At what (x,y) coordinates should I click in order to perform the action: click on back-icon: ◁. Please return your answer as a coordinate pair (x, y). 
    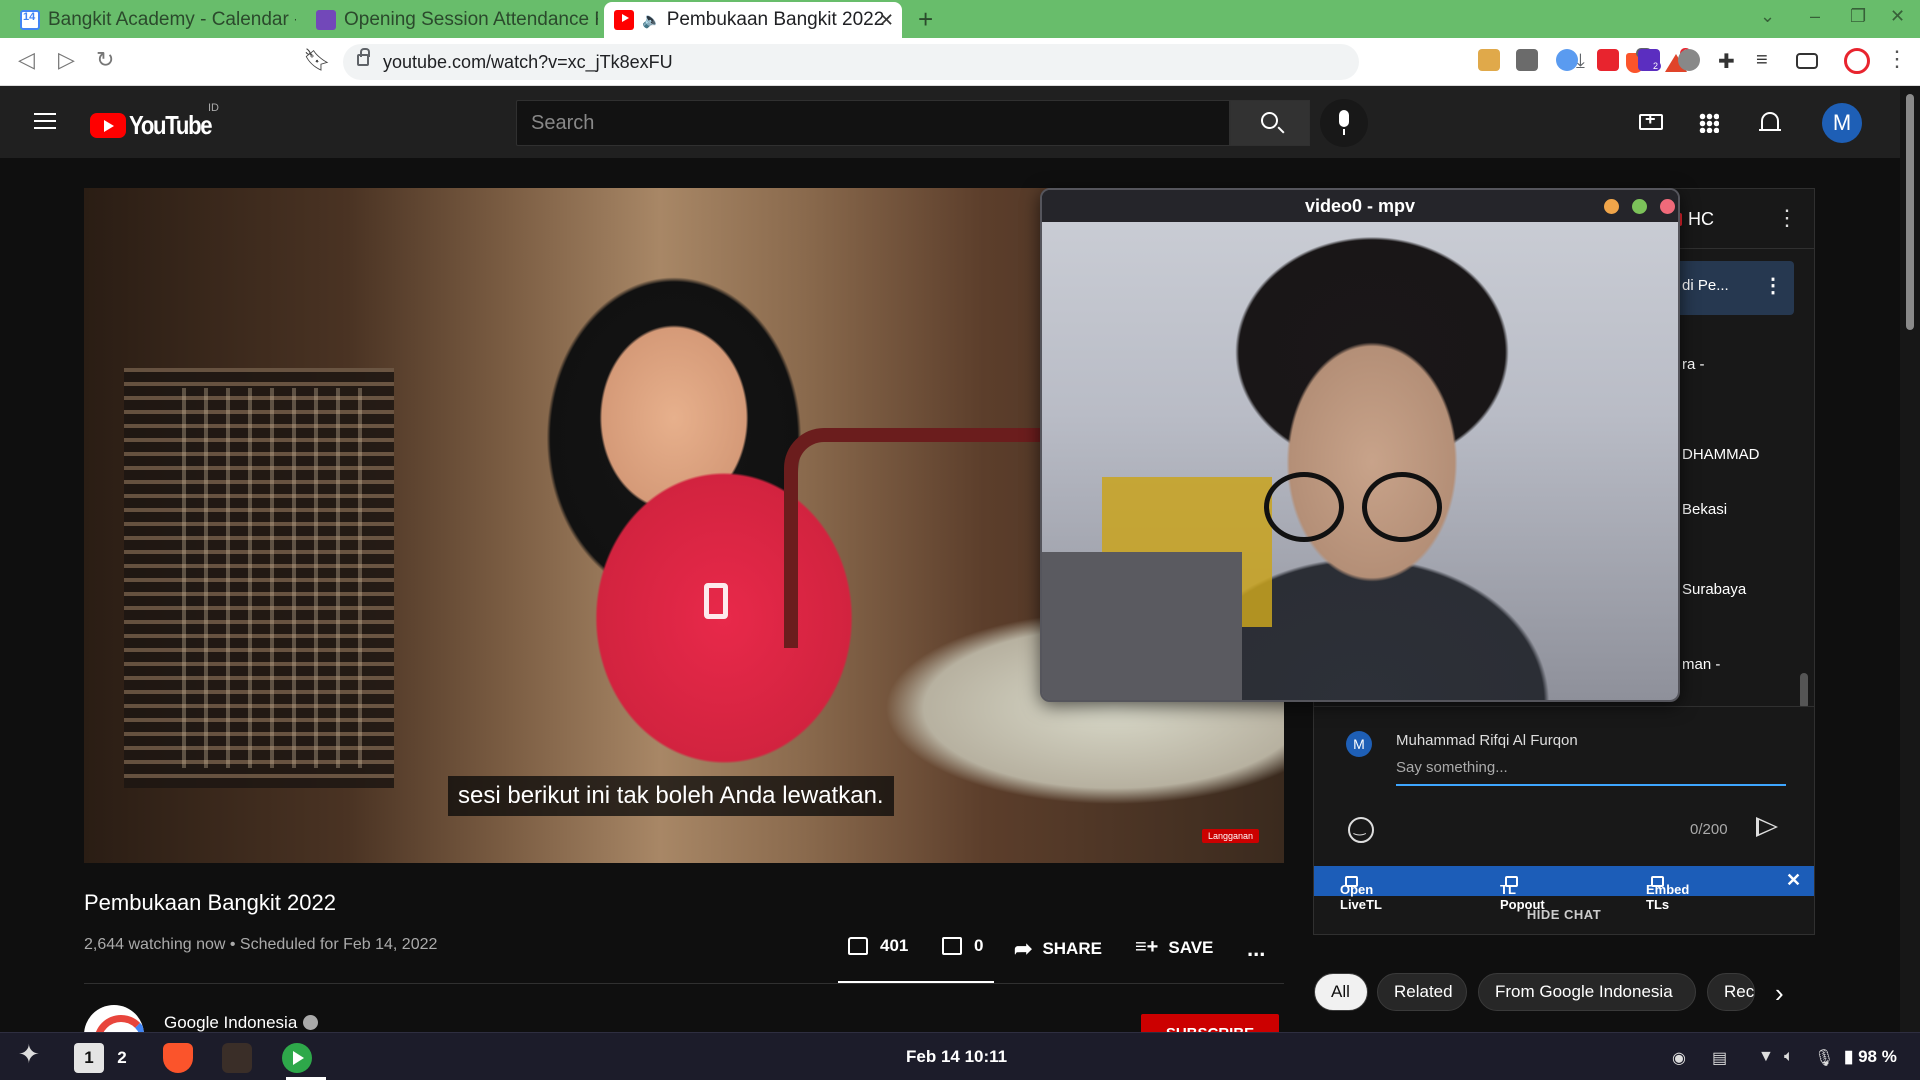
    Looking at the image, I should click on (26, 60).